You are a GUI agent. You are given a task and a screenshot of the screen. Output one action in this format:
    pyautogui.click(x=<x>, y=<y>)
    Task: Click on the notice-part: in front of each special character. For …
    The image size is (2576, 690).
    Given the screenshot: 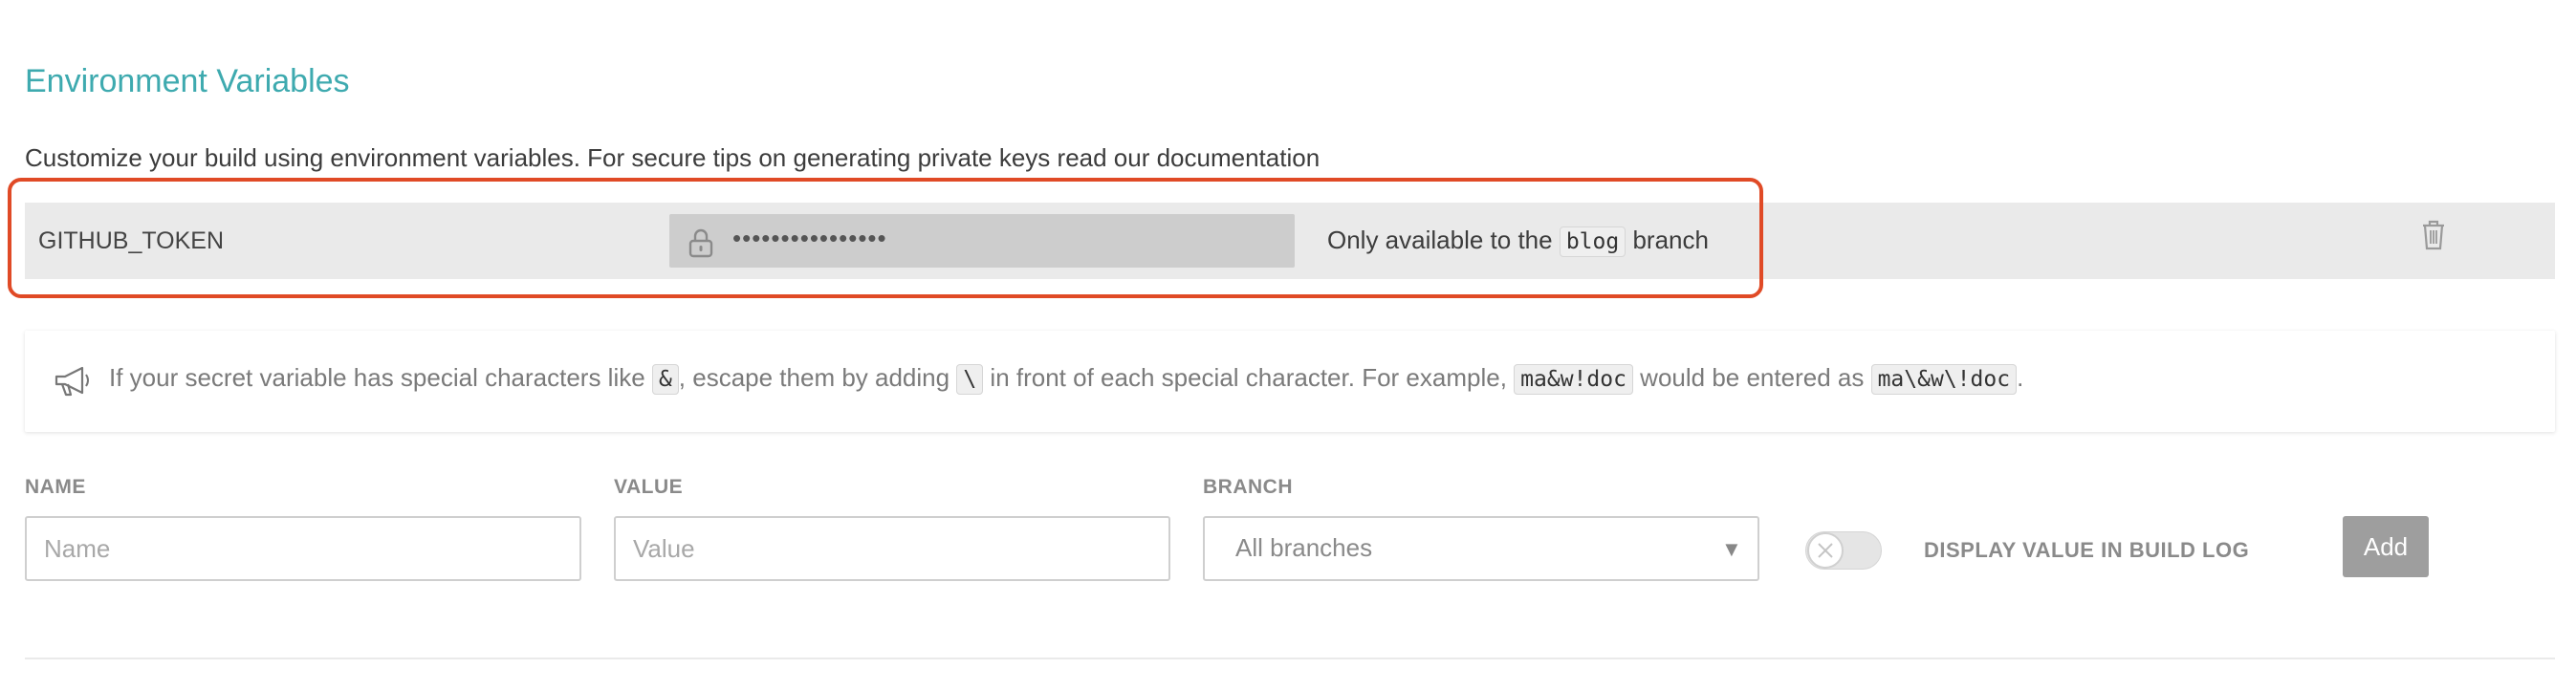 What is the action you would take?
    pyautogui.click(x=1248, y=377)
    